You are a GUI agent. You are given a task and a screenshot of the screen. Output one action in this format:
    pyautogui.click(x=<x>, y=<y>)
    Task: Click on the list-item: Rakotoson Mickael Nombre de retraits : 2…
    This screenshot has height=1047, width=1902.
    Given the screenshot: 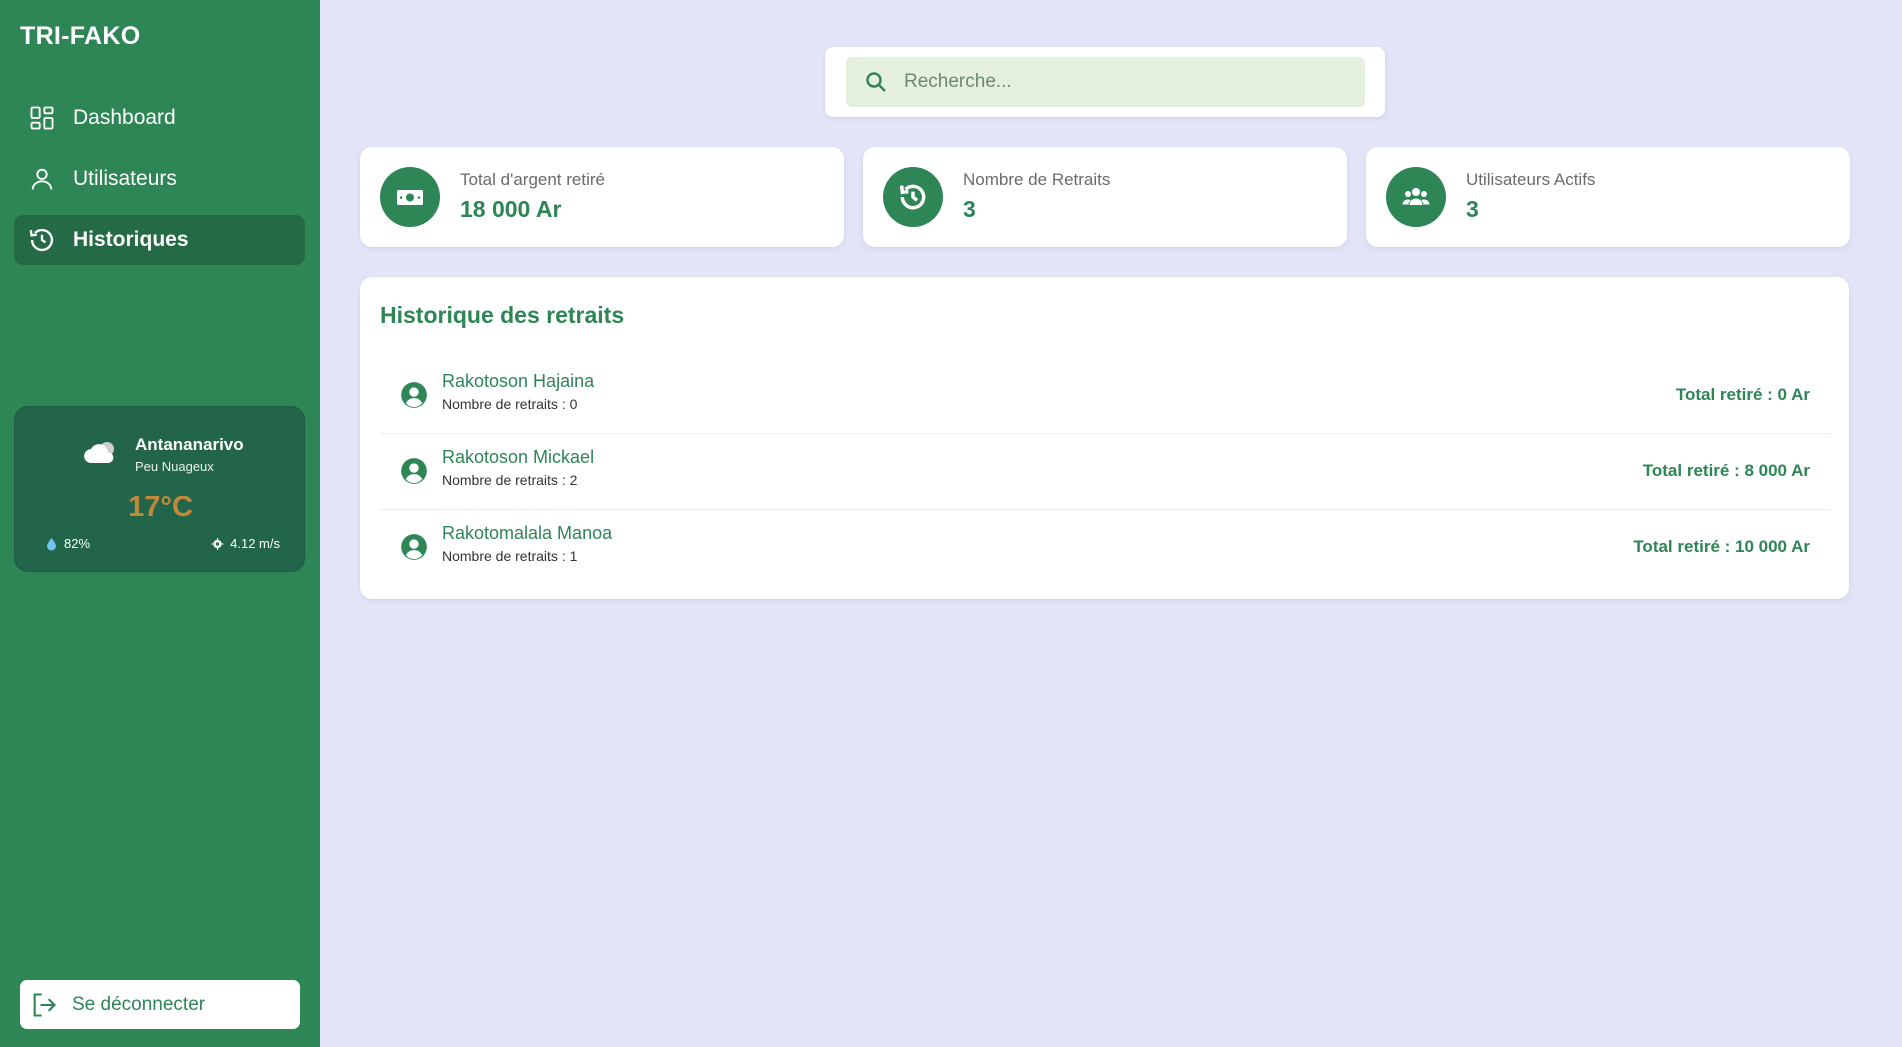 What is the action you would take?
    pyautogui.click(x=1105, y=472)
    